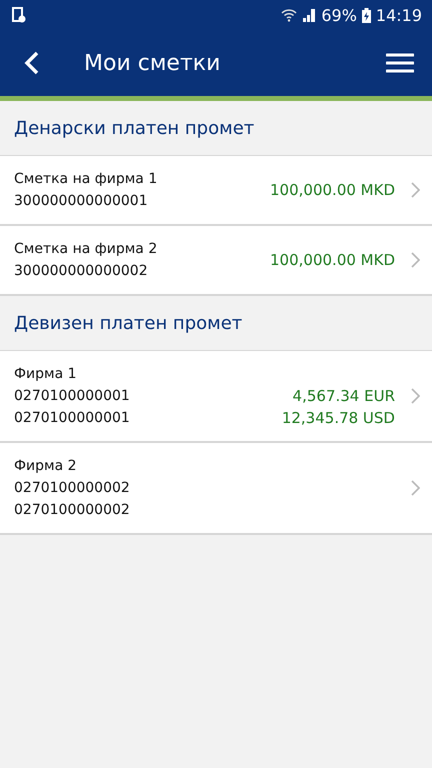 This screenshot has width=432, height=768. Describe the element at coordinates (216, 489) in the screenshot. I see `account-row: Фирма 2 0270100000002 0270100000002` at that location.